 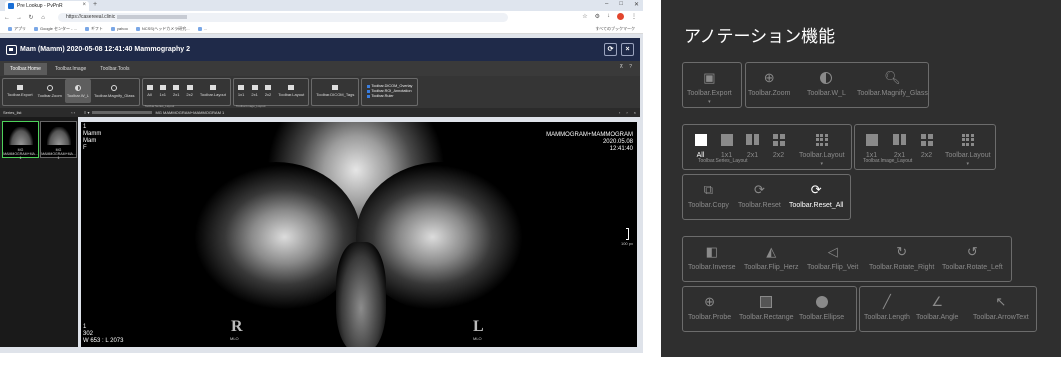 I want to click on viewer-header: ≡ ▾ MG MAMMOGRAM+MAMMOGRAM 1 ‹ › ×, so click(x=359, y=112).